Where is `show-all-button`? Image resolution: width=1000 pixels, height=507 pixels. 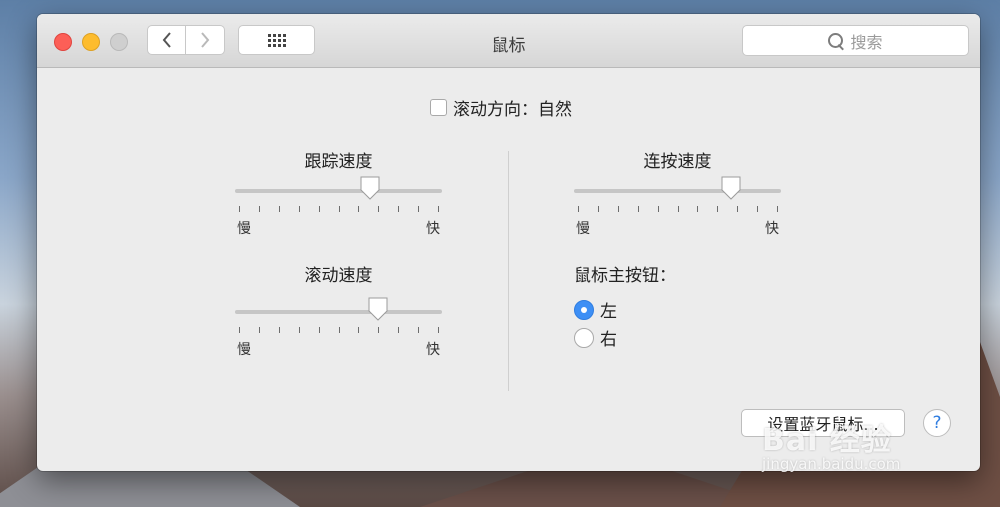
show-all-button is located at coordinates (276, 40).